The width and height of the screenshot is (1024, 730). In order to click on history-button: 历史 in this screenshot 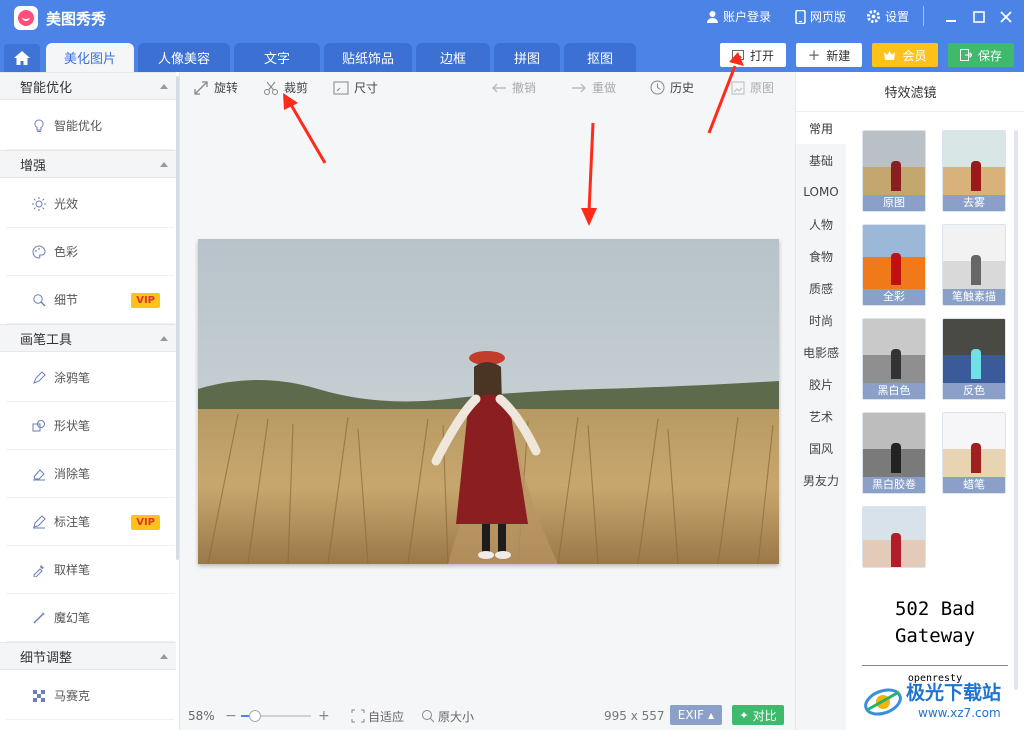, I will do `click(672, 87)`.